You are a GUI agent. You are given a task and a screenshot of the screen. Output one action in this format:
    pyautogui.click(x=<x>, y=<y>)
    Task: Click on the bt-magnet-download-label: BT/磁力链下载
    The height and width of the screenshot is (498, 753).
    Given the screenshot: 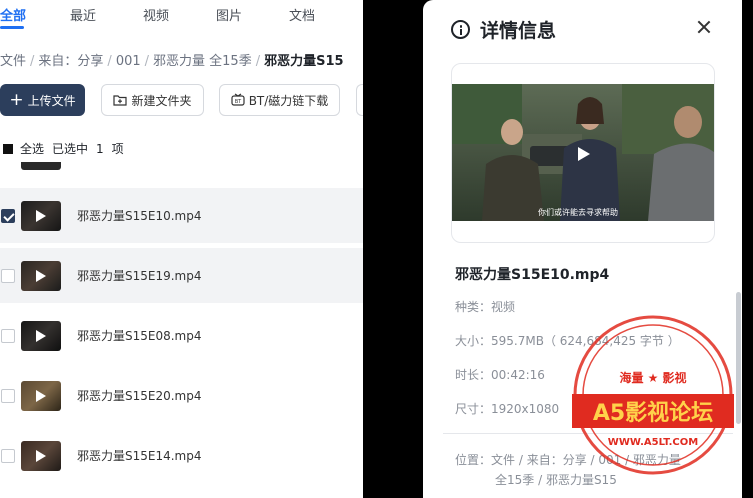 What is the action you would take?
    pyautogui.click(x=288, y=100)
    